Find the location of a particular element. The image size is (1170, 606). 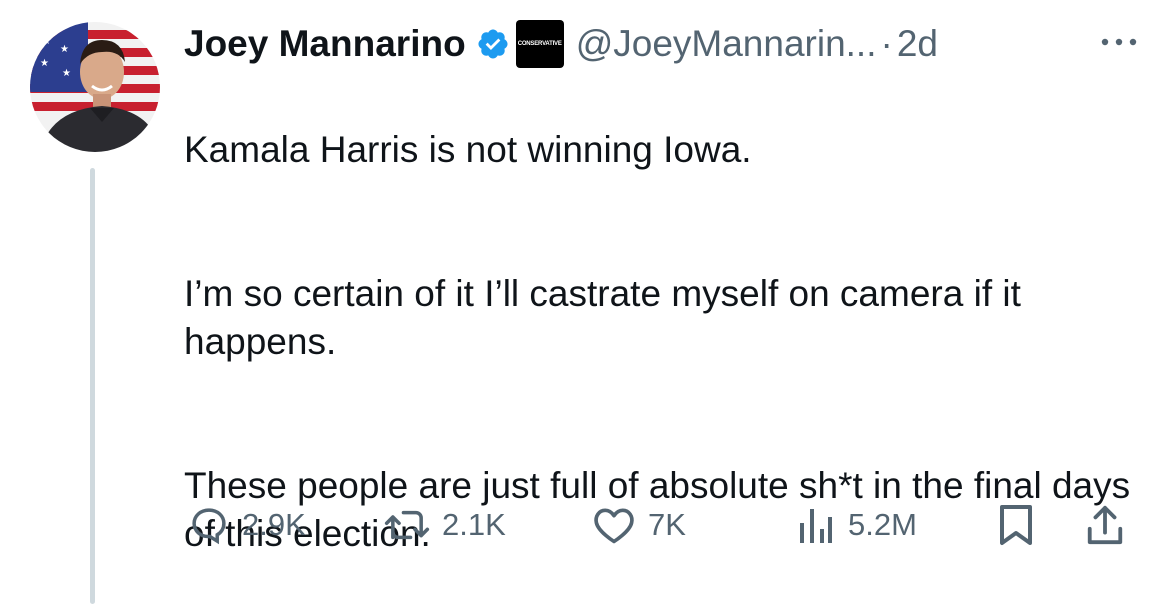

share-icon is located at coordinates (1105, 525).